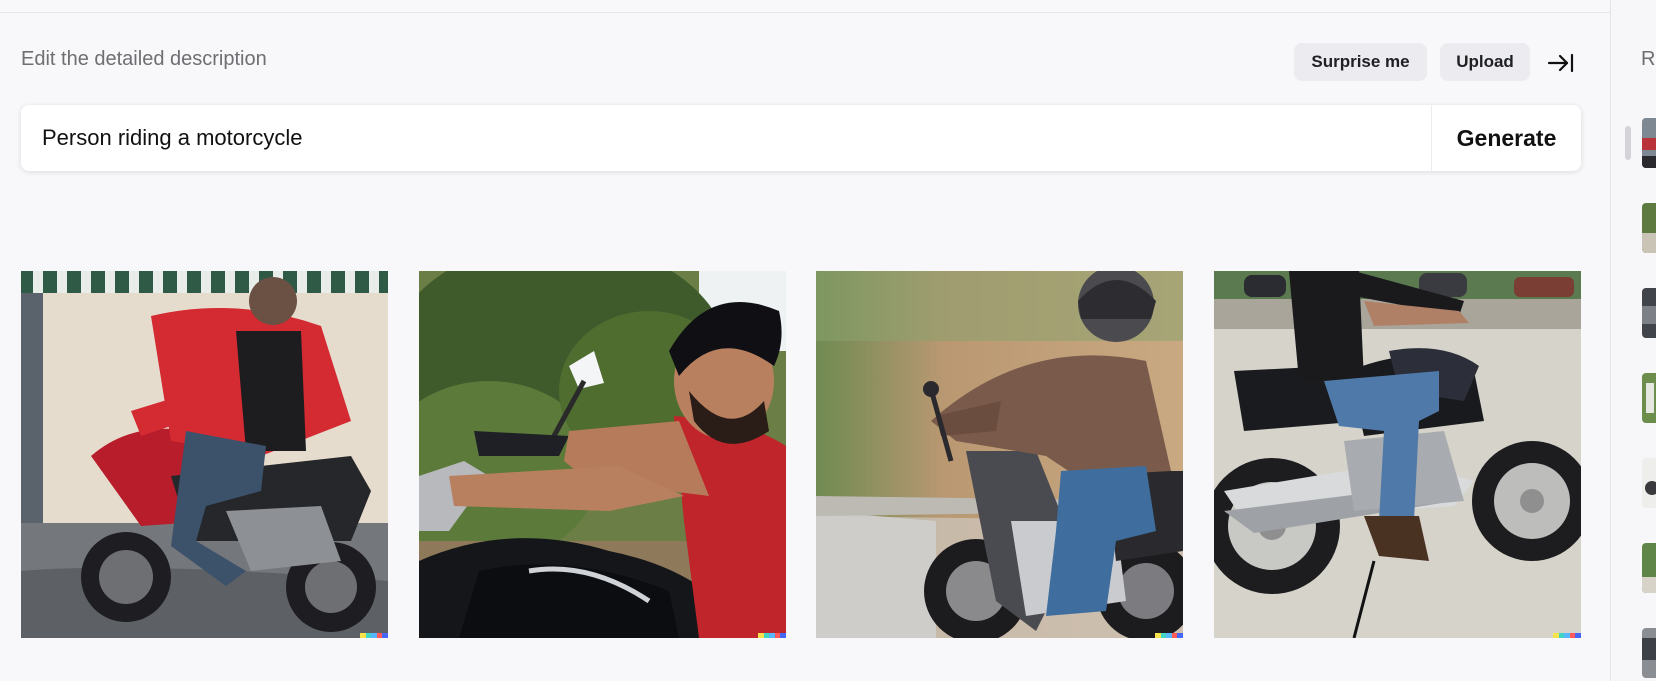  I want to click on image-man-on-black-motorcycle, so click(602, 454).